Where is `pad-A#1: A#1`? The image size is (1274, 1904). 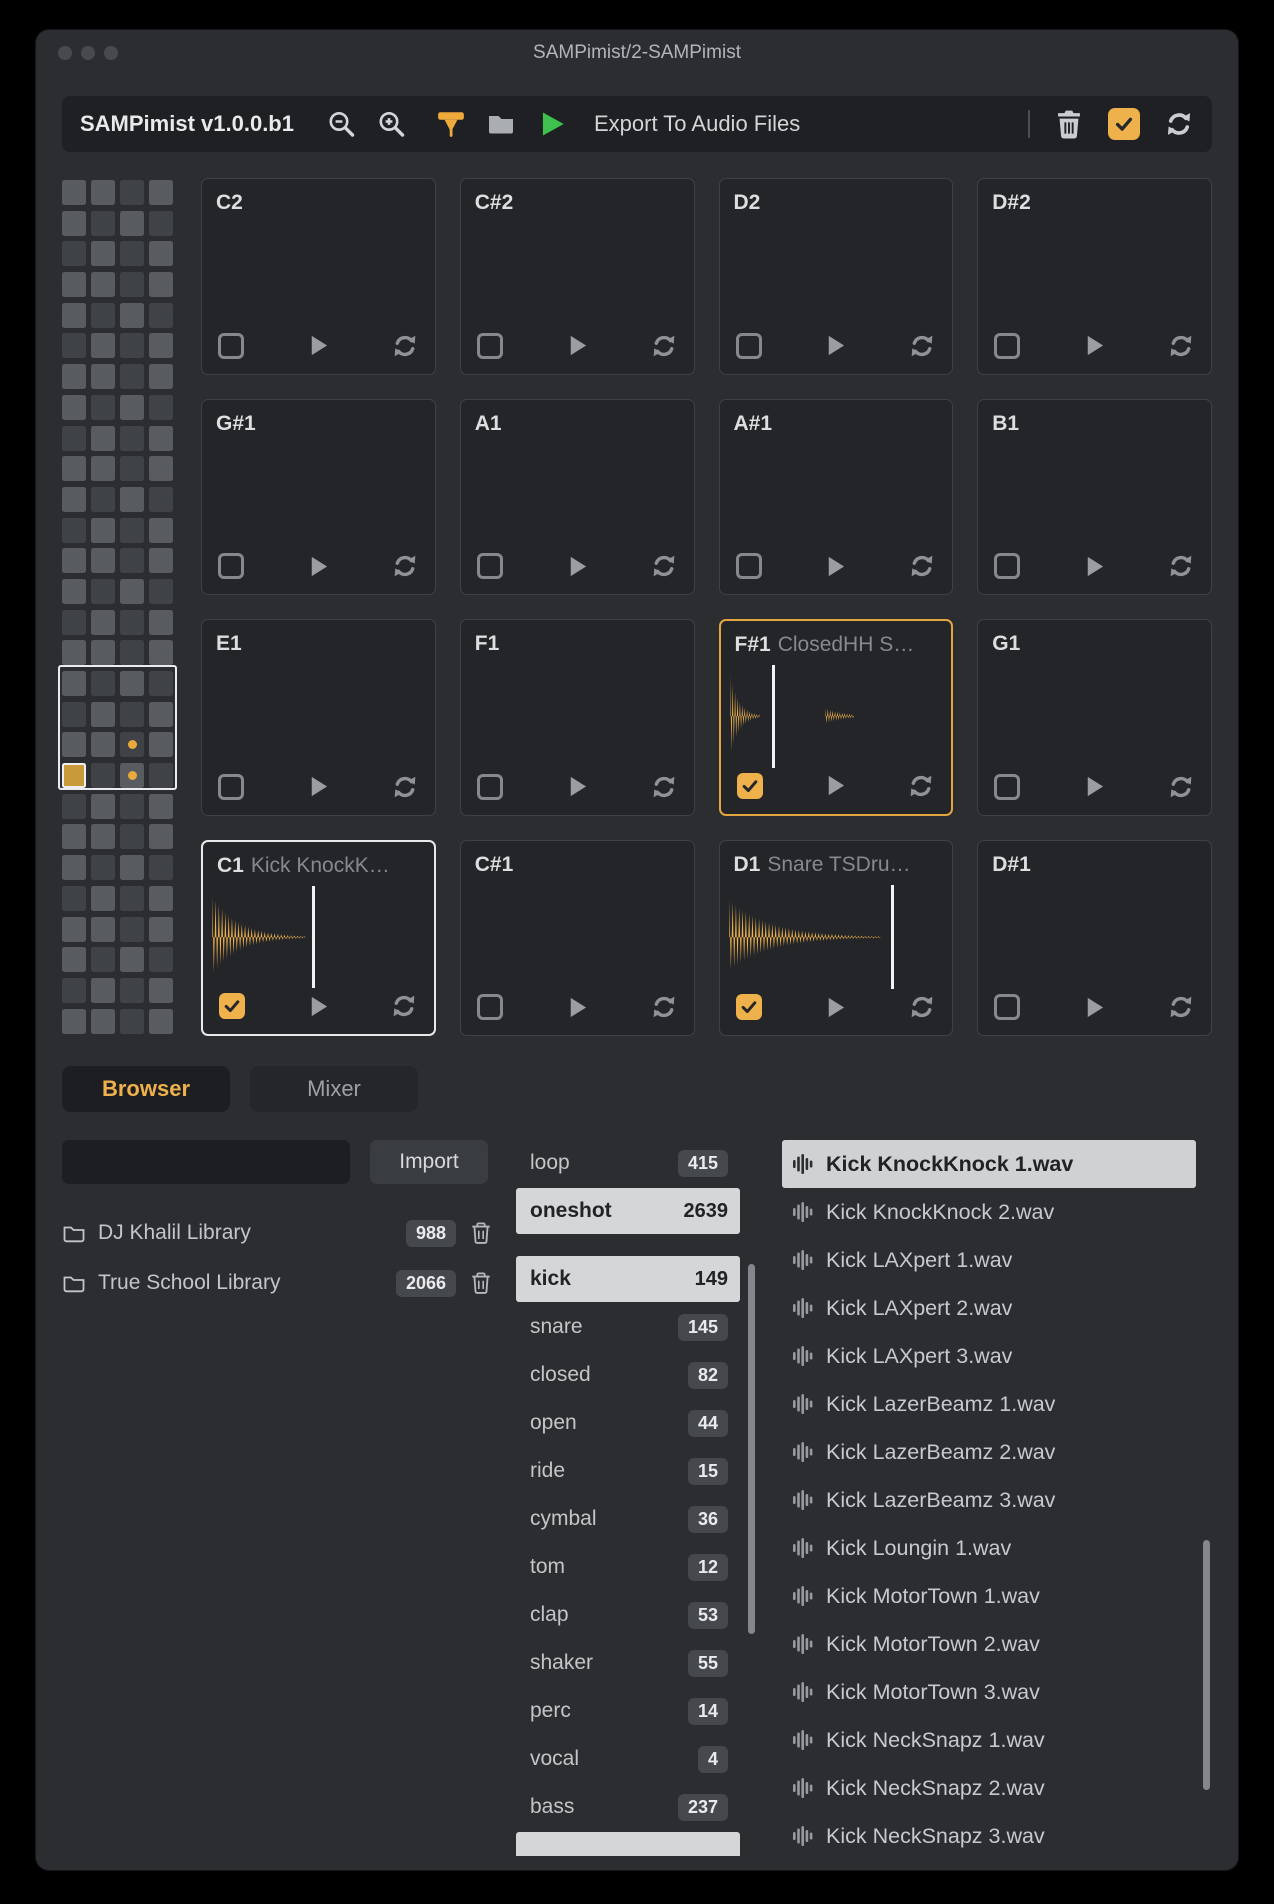 pad-A#1: A#1 is located at coordinates (836, 496).